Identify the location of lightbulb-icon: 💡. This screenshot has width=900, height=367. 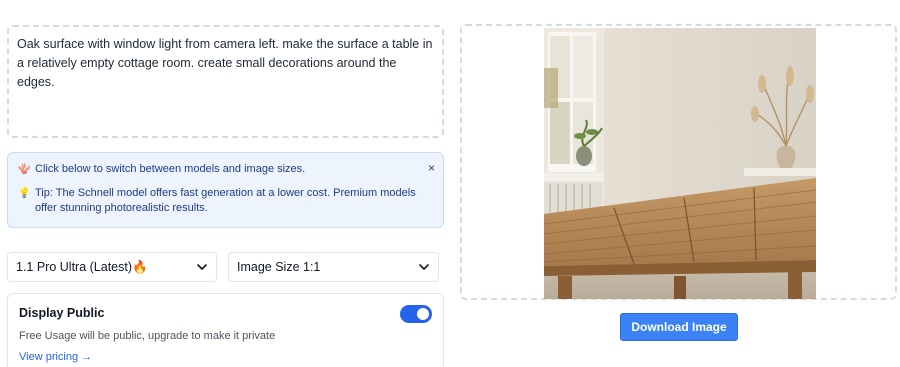
(24, 193).